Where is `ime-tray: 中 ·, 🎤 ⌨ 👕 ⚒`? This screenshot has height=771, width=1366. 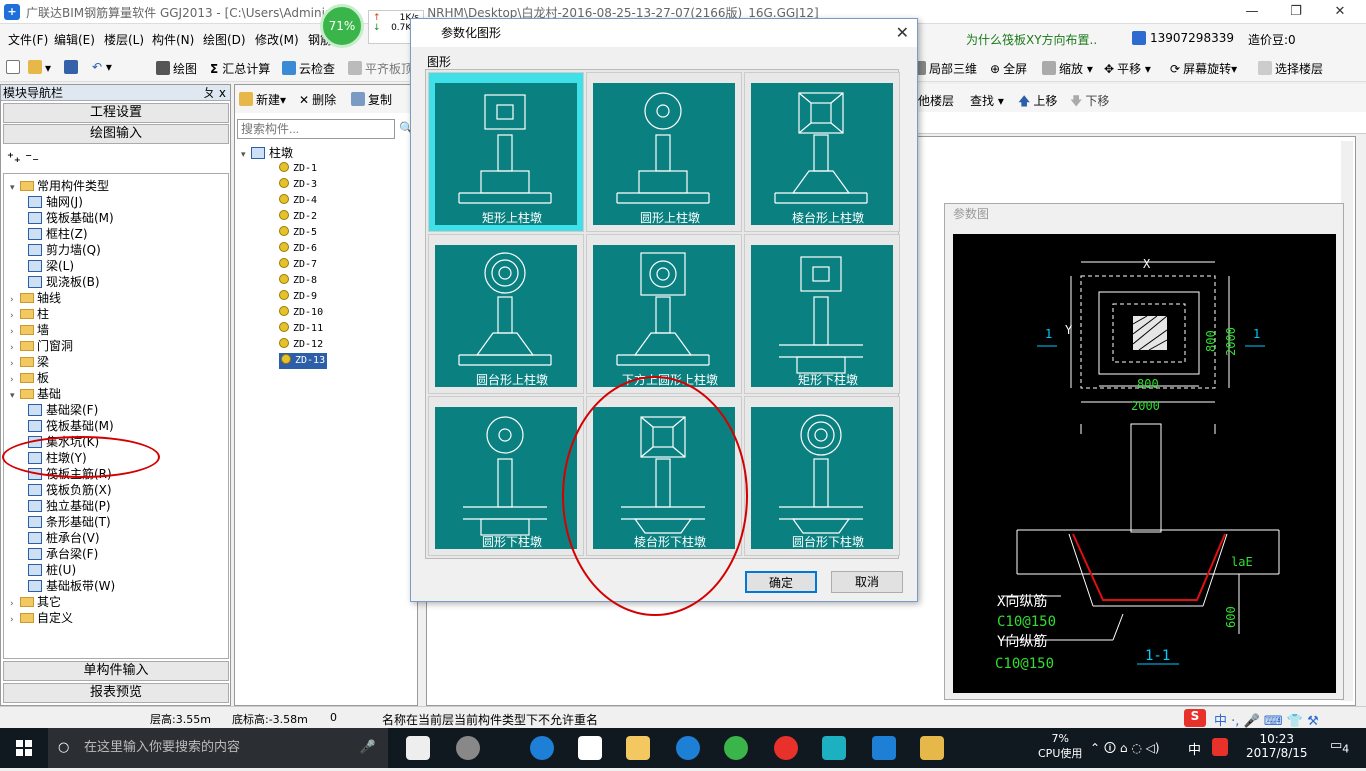 ime-tray: 中 ·, 🎤 ⌨ 👕 ⚒ is located at coordinates (1266, 719).